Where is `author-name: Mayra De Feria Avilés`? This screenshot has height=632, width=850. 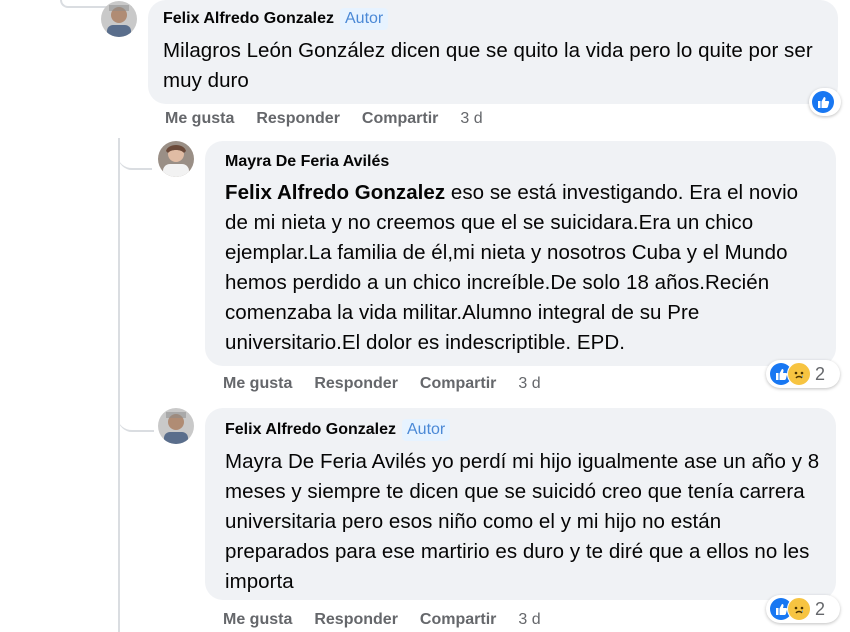
author-name: Mayra De Feria Avilés is located at coordinates (520, 162).